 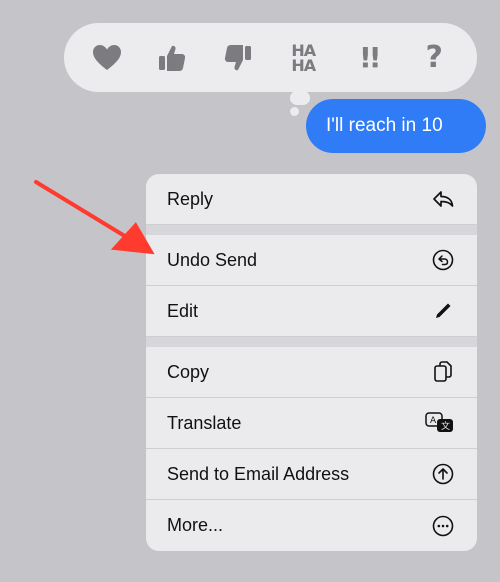 I want to click on arrow-up-circle-icon, so click(x=443, y=474).